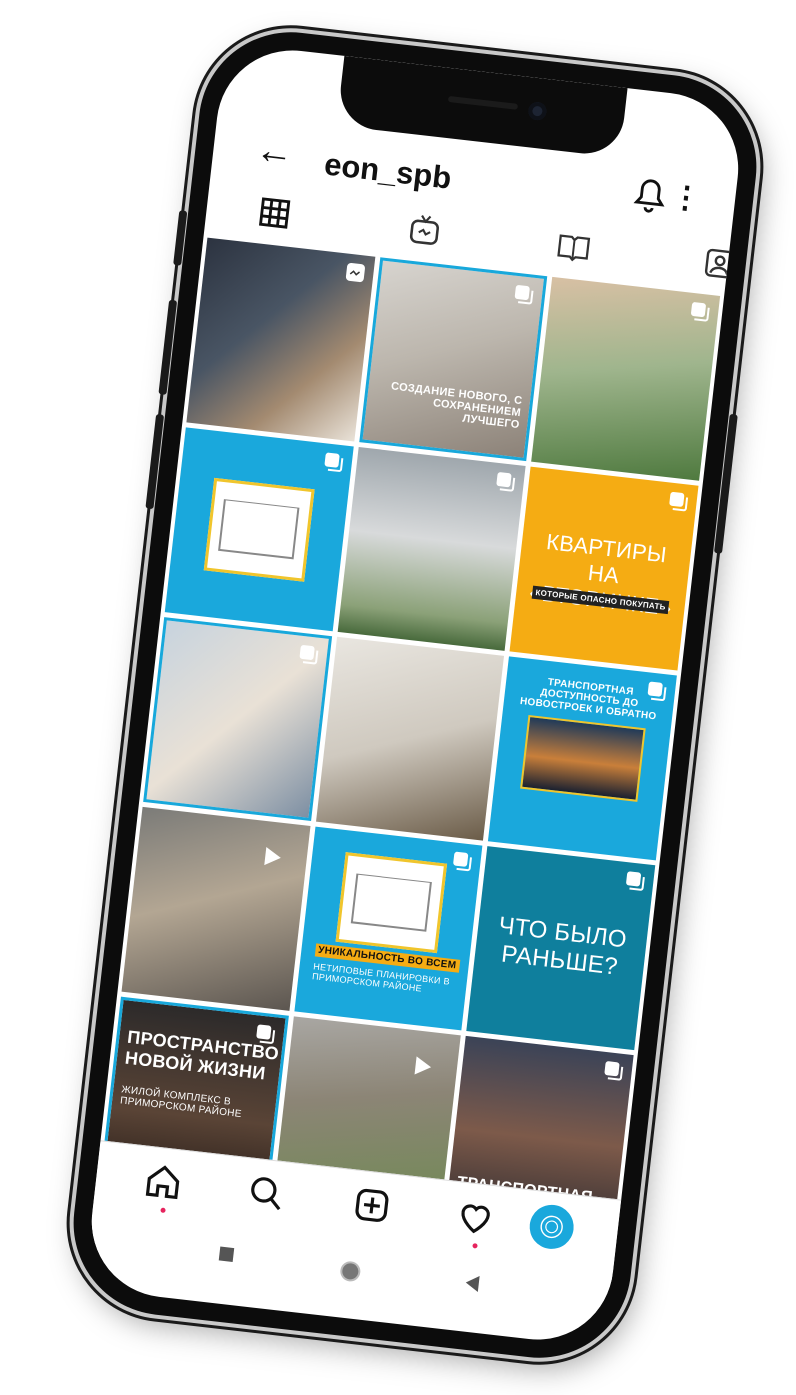  Describe the element at coordinates (482, 102) in the screenshot. I see `speaker` at that location.